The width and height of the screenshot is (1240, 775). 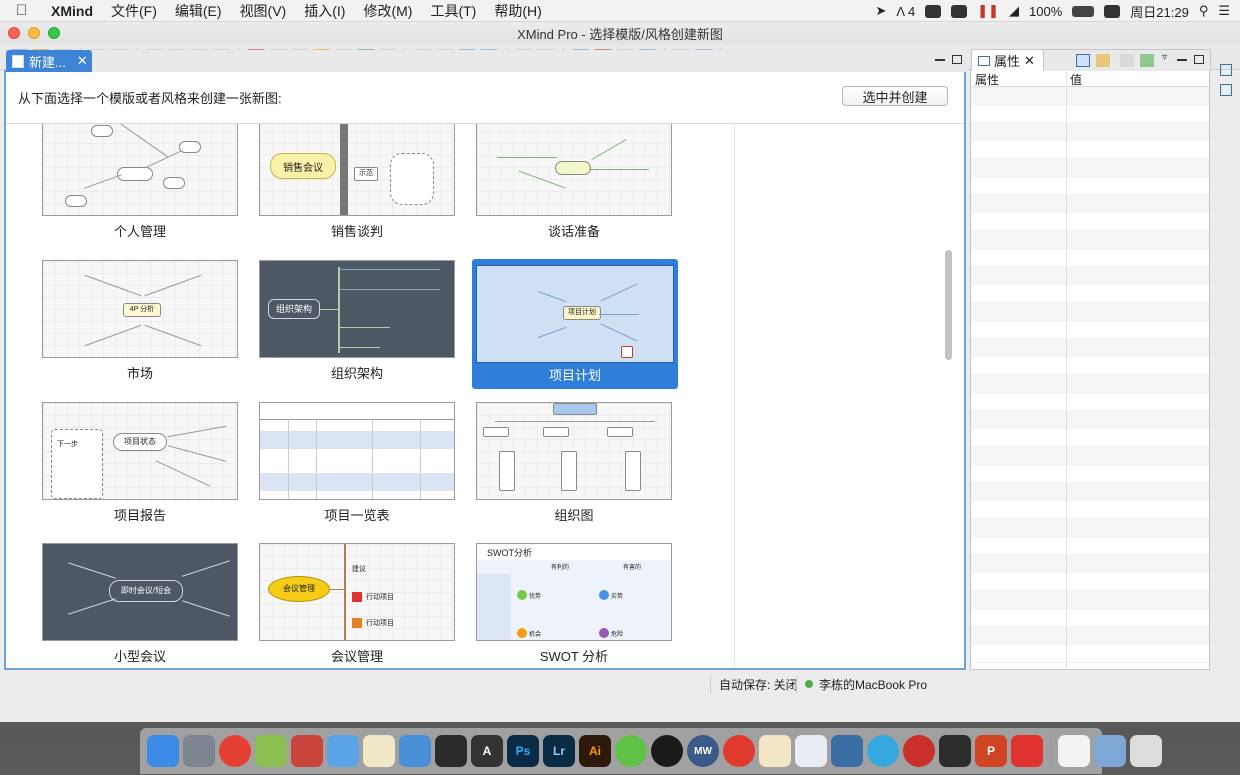 I want to click on system-monitor-icon, so click(x=811, y=751).